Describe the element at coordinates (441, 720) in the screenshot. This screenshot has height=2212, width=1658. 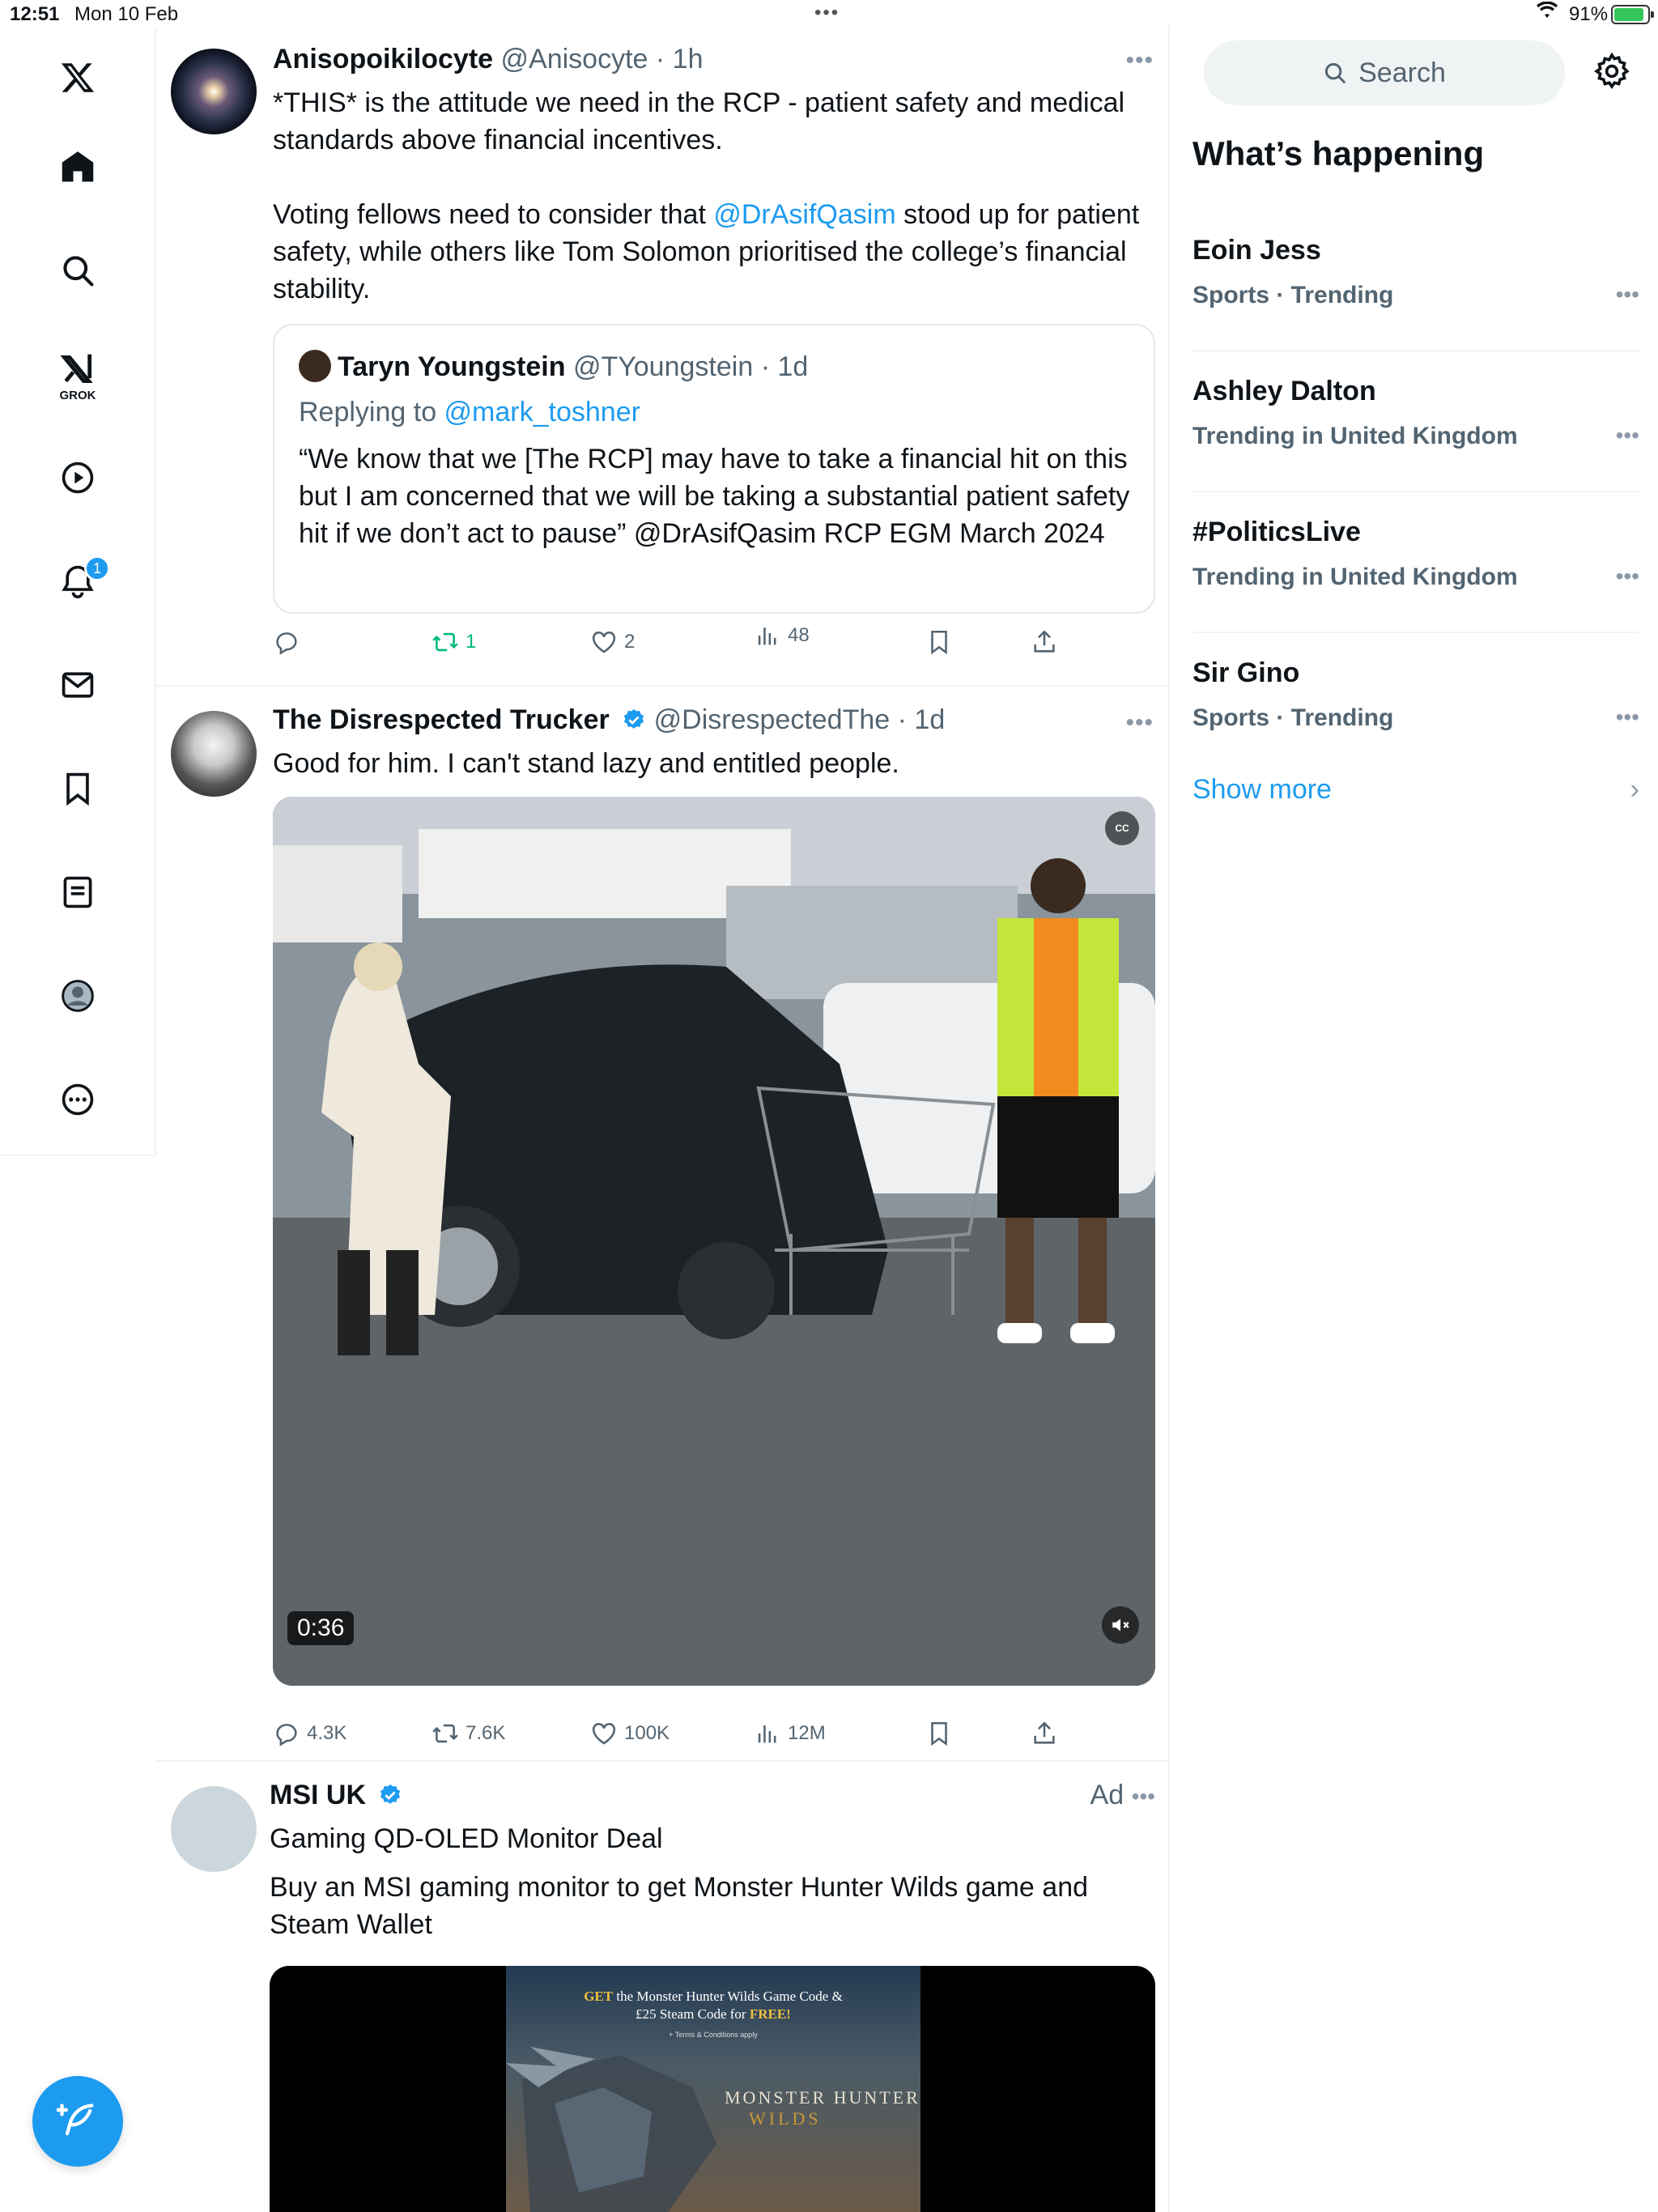
I see `author-name: The Disrespected Trucker` at that location.